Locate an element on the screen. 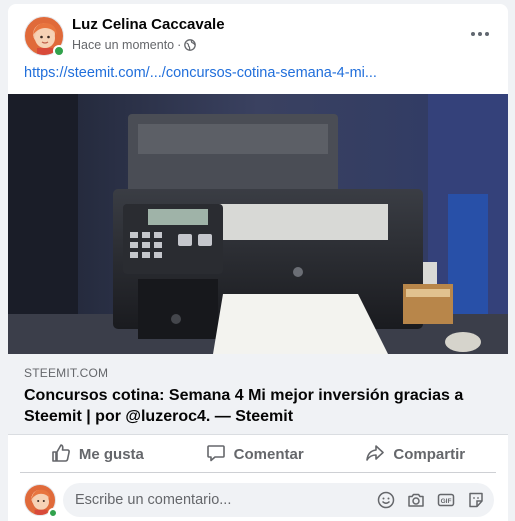 The image size is (515, 521). share-button: Compartir is located at coordinates (415, 455).